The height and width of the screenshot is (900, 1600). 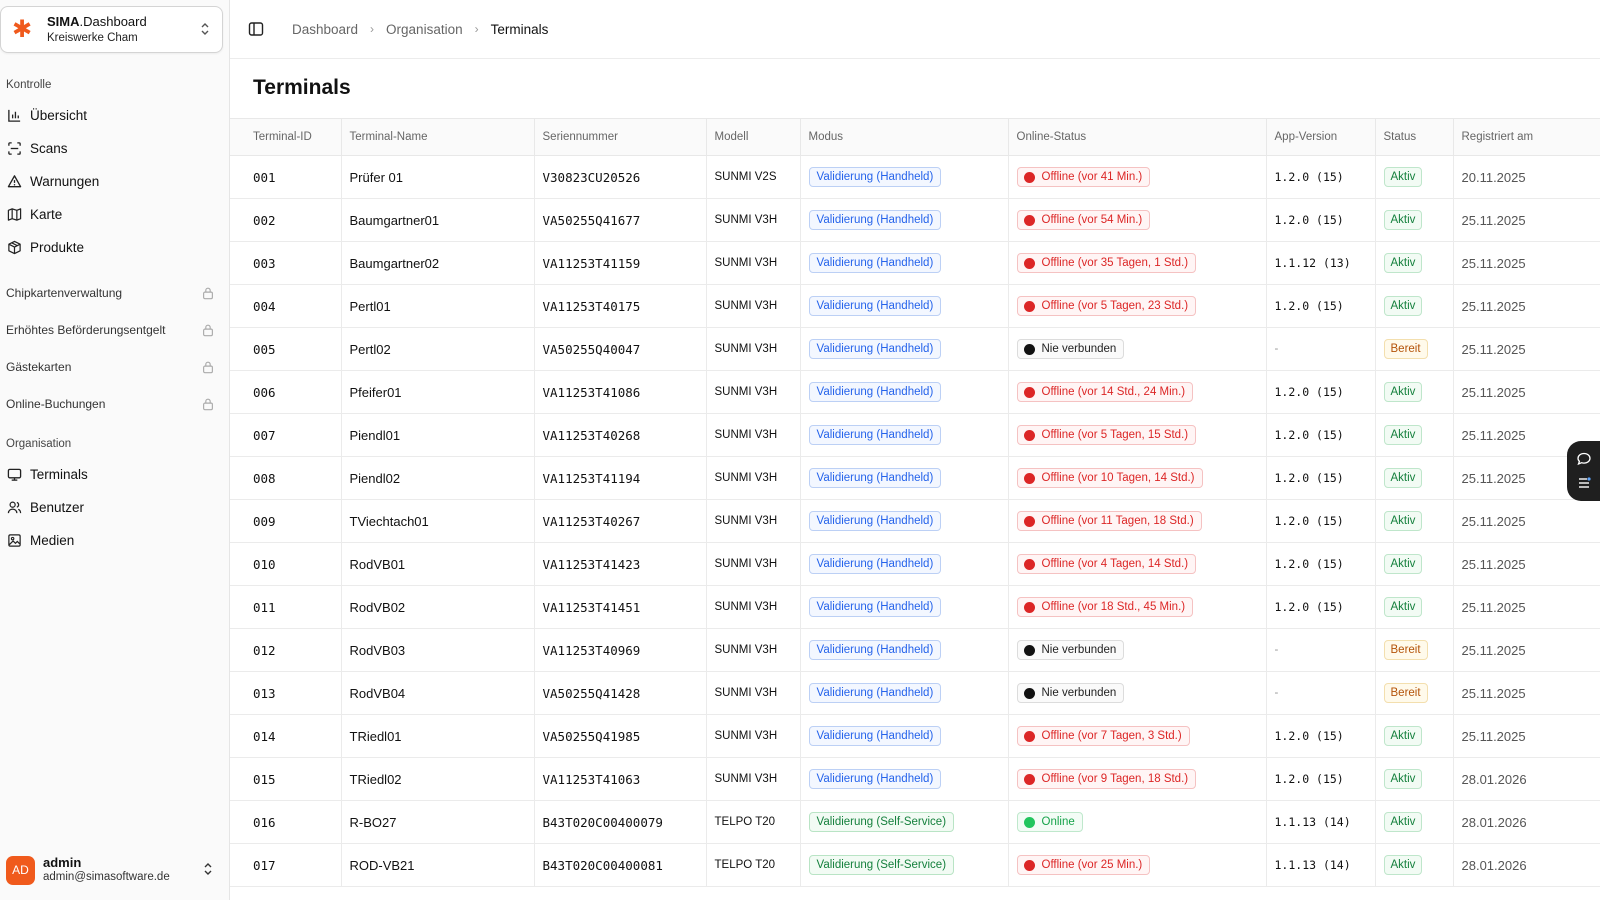 What do you see at coordinates (1103, 736) in the screenshot?
I see `online-status-badge: Offline (vor 7 Tagen, 3 Std.)` at bounding box center [1103, 736].